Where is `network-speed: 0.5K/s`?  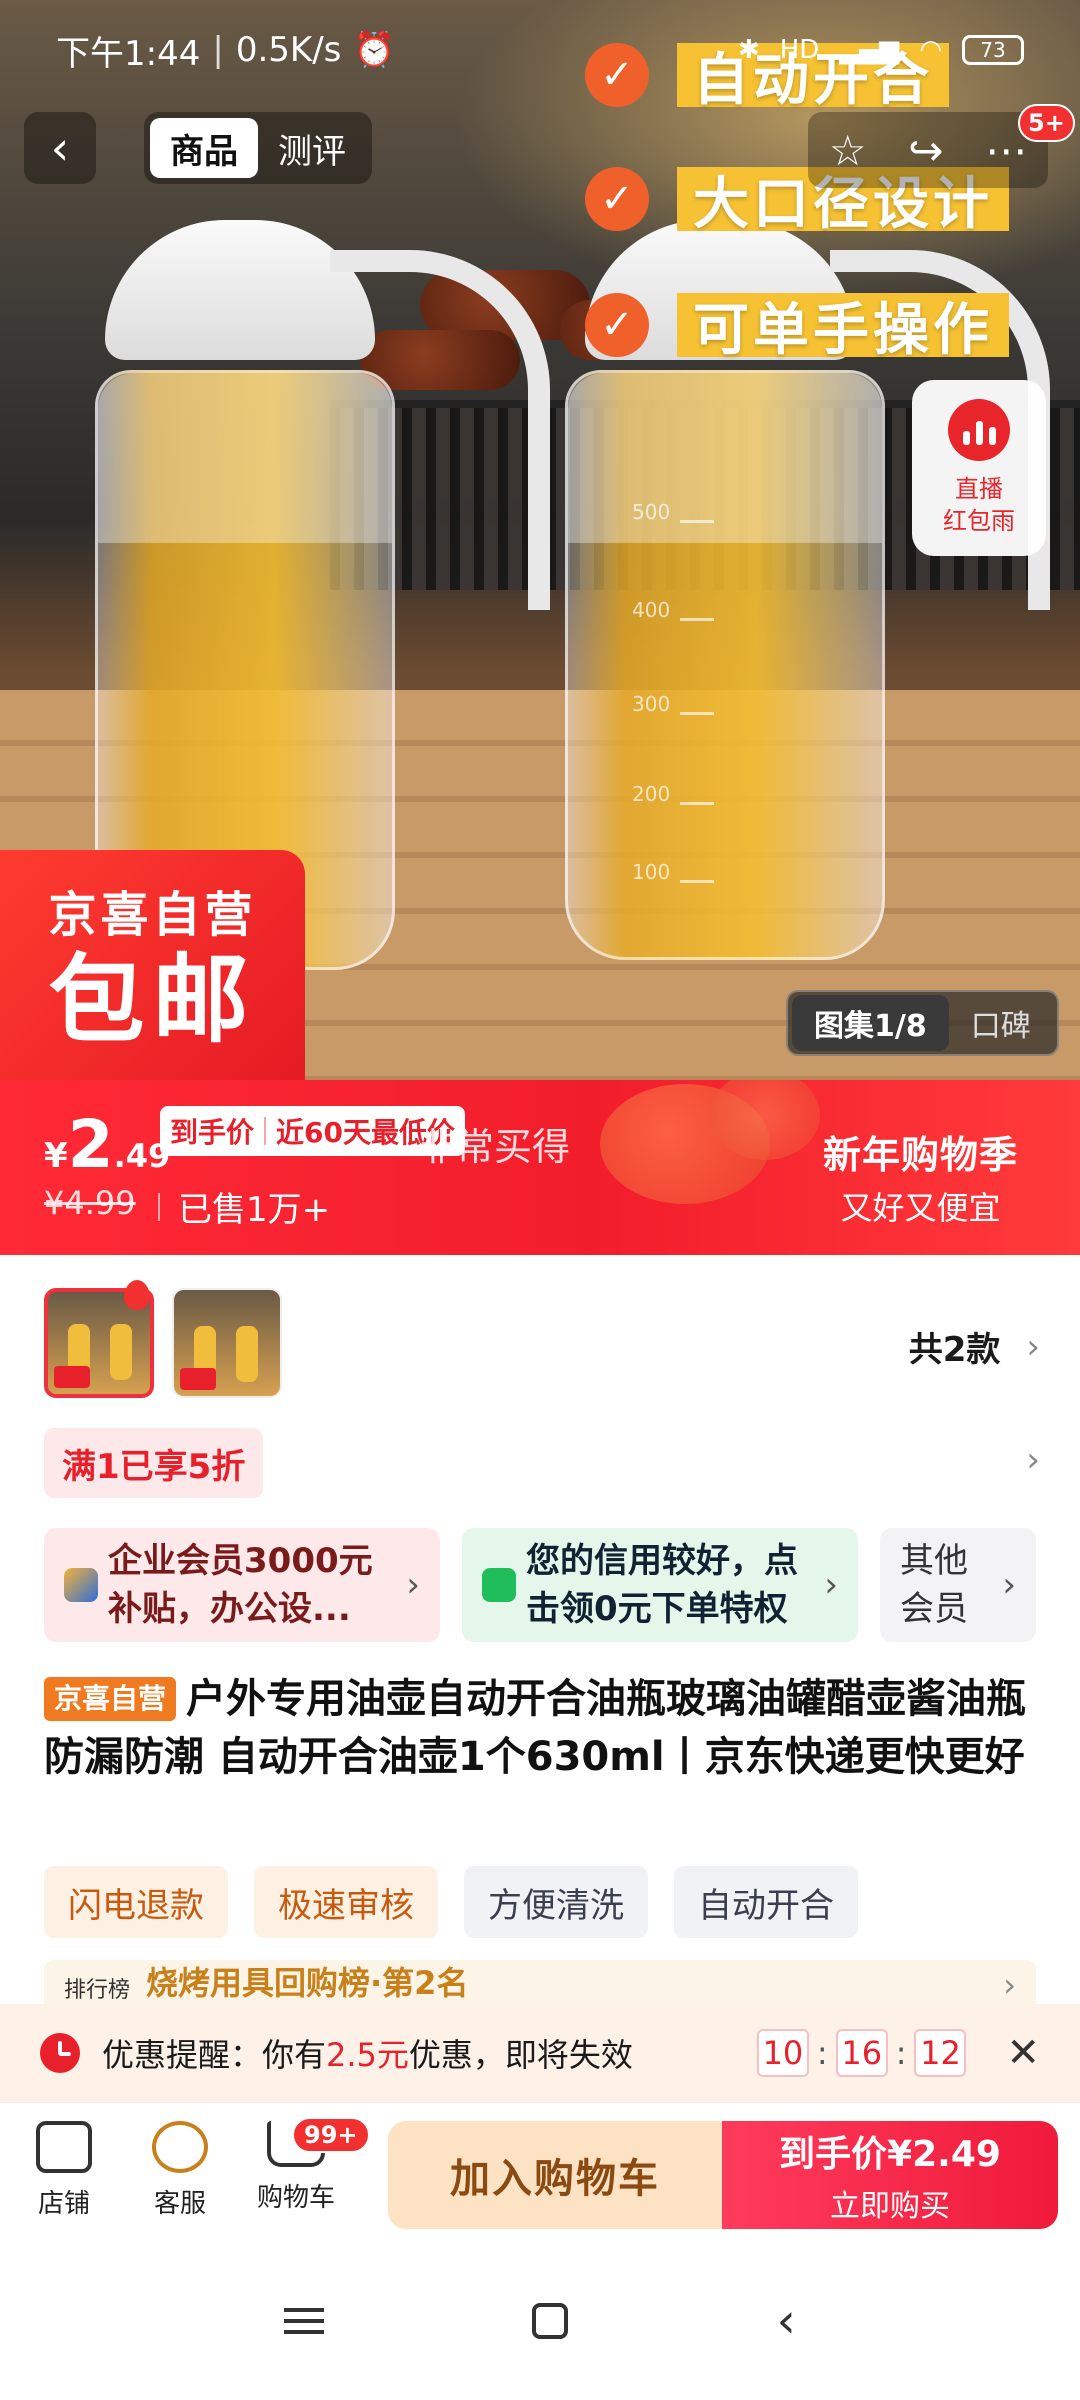
network-speed: 0.5K/s is located at coordinates (288, 50).